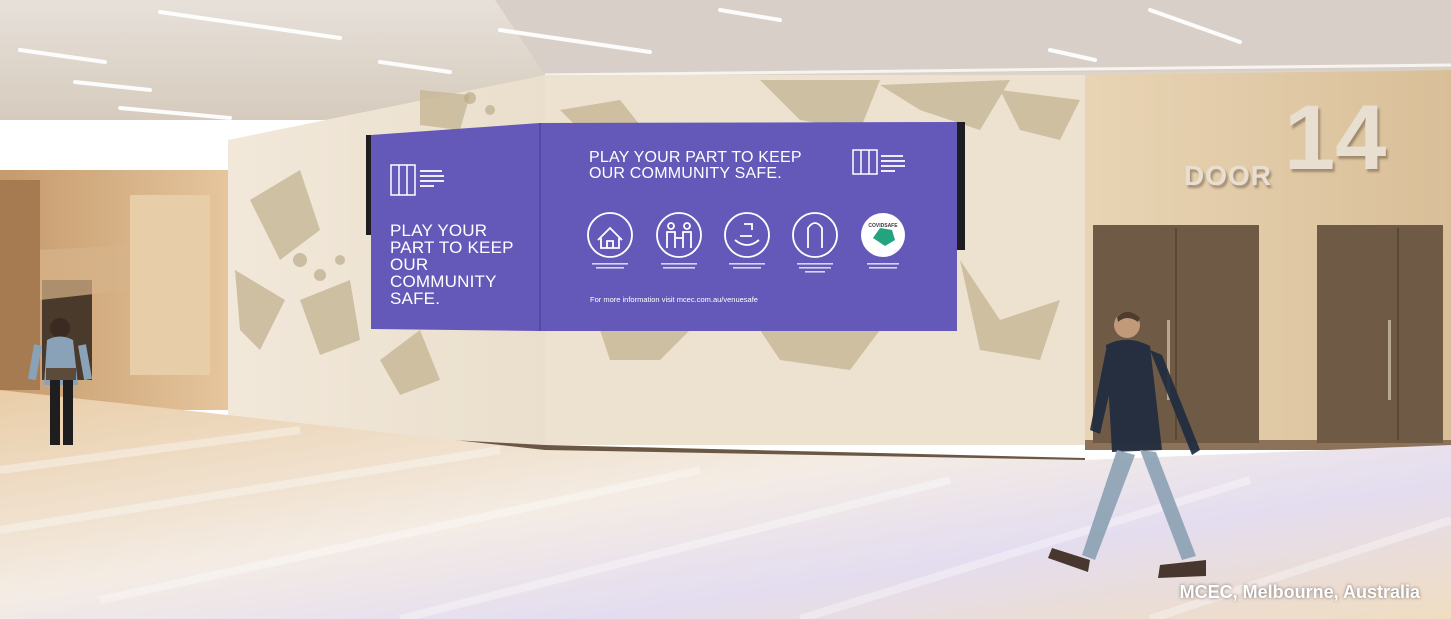  Describe the element at coordinates (1335, 138) in the screenshot. I see `door-sign-number: 14` at that location.